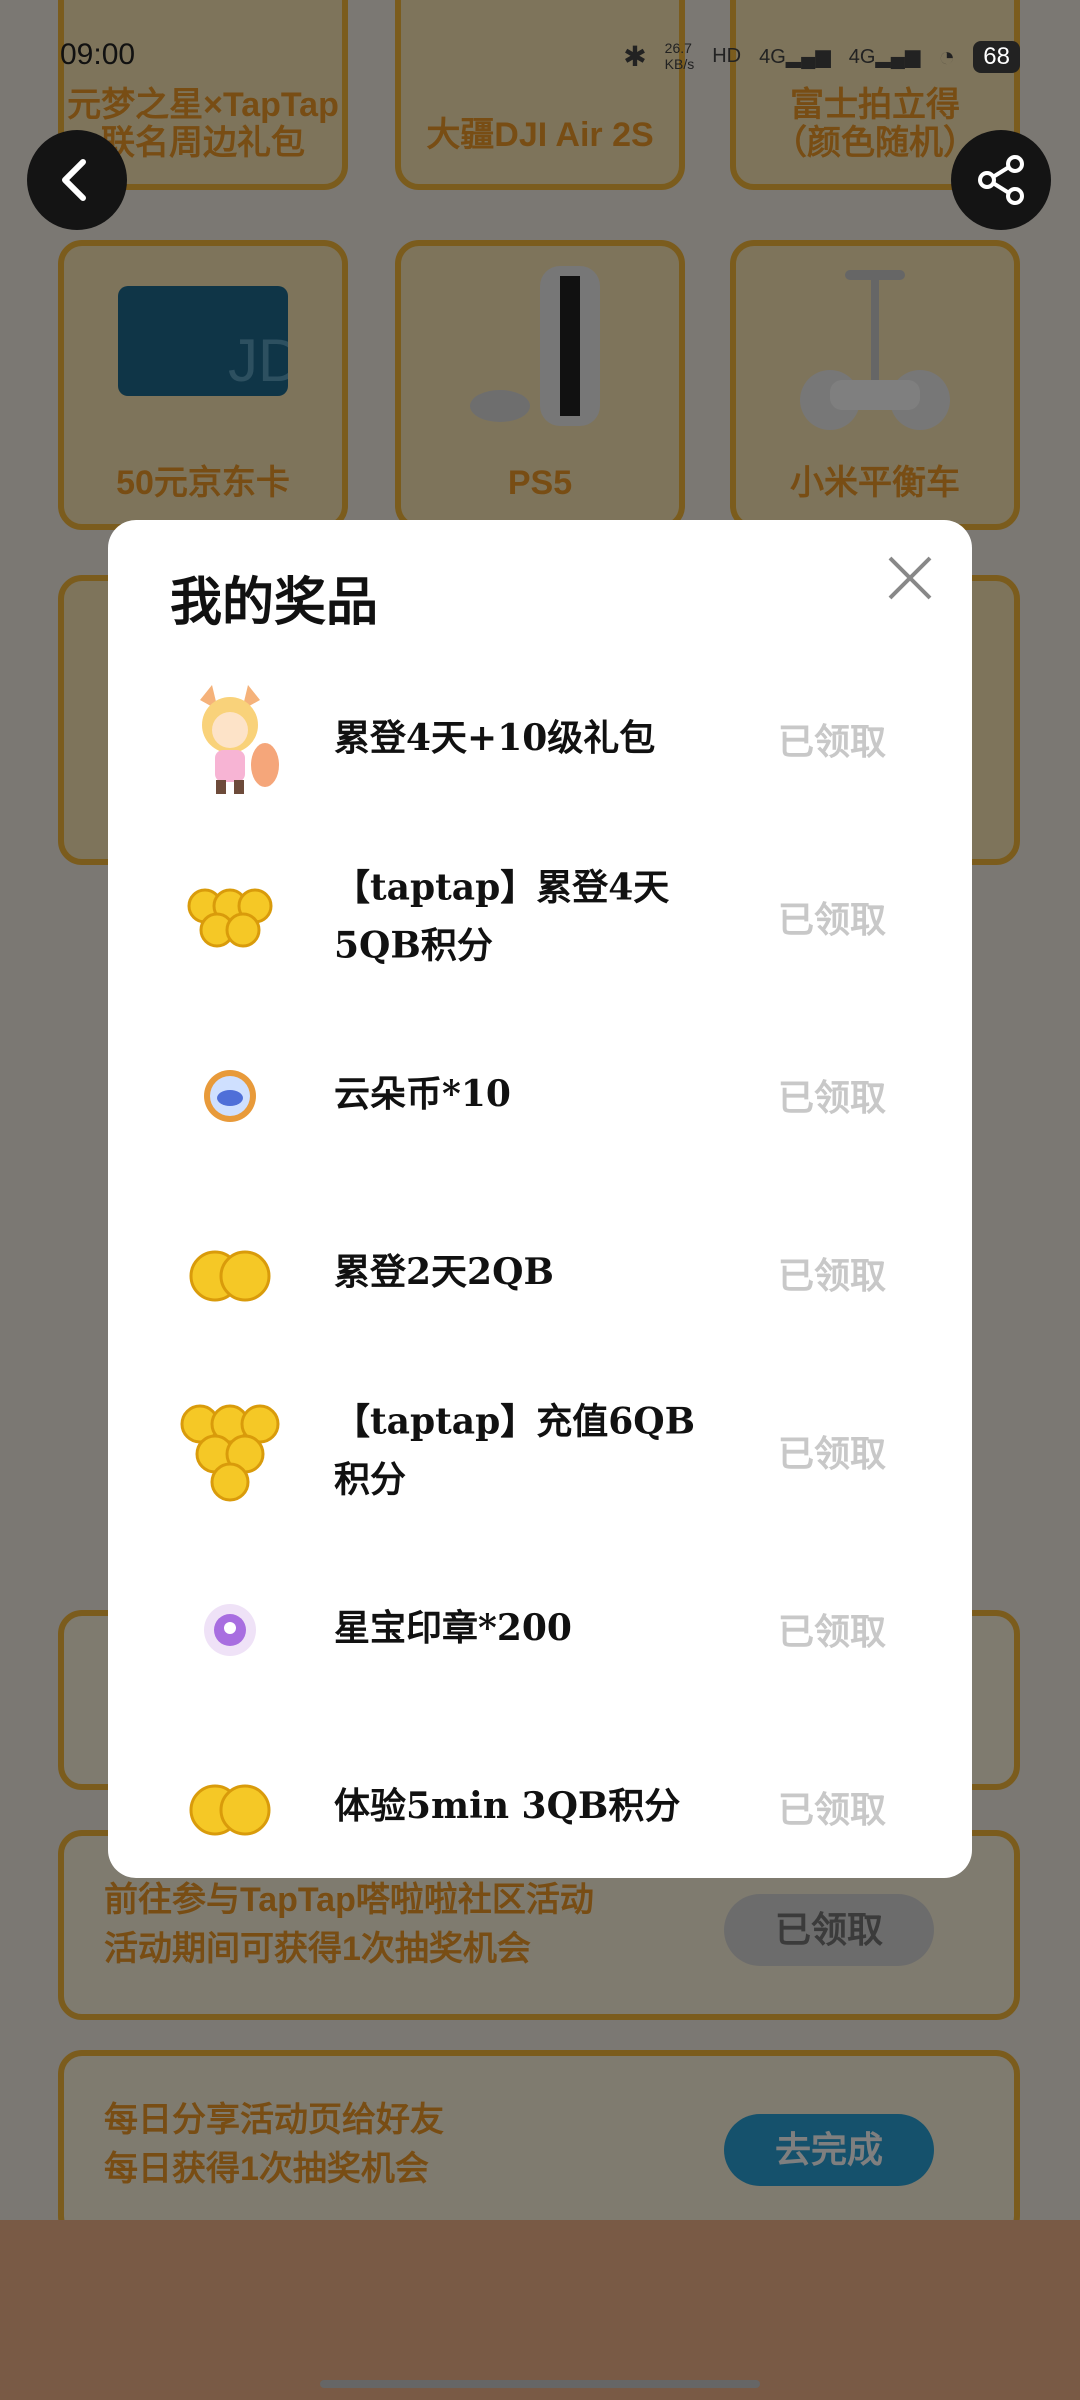 This screenshot has width=1080, height=2400. Describe the element at coordinates (635, 56) in the screenshot. I see `bluetooth-icon: ✱` at that location.